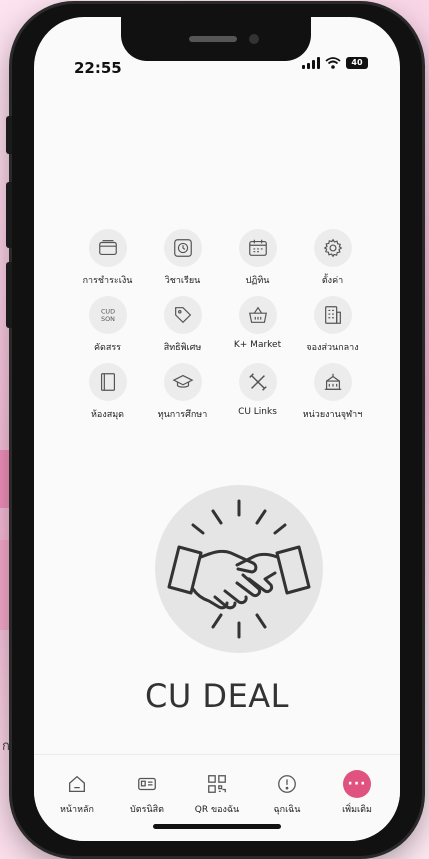  I want to click on book-icon, so click(107, 382).